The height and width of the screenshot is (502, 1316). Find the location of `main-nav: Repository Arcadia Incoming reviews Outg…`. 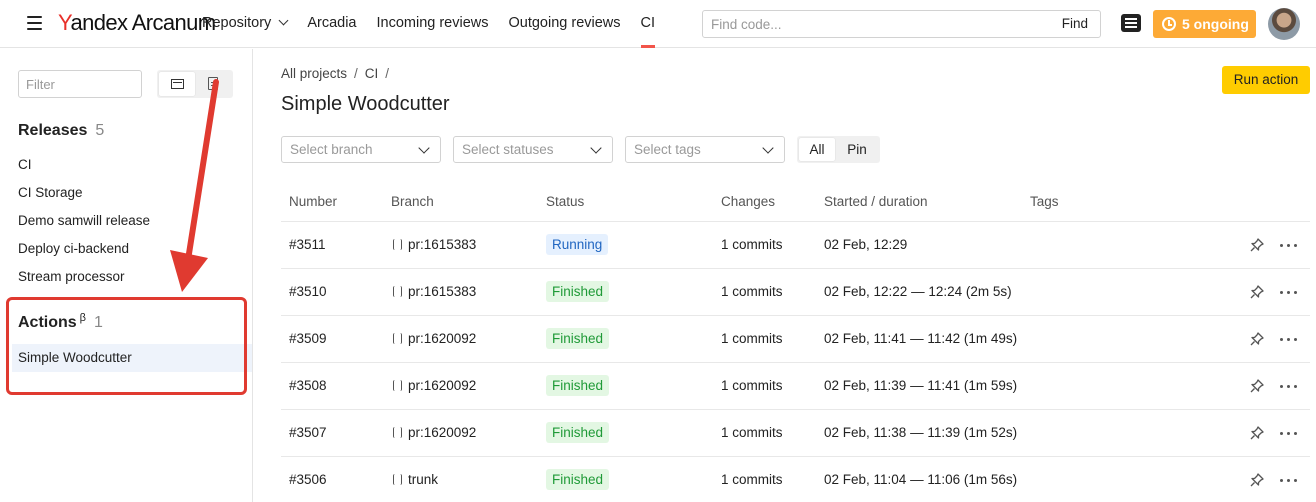

main-nav: Repository Arcadia Incoming reviews Outg… is located at coordinates (438, 24).